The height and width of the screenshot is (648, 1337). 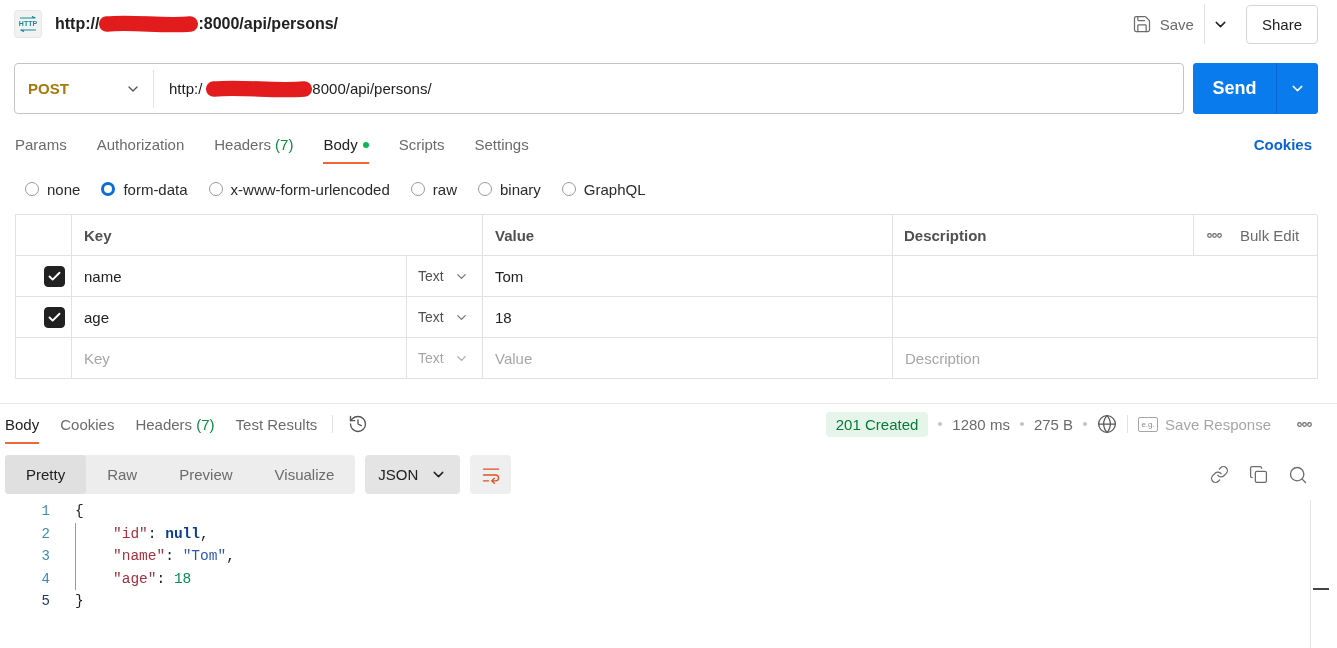 What do you see at coordinates (1253, 235) in the screenshot?
I see `bulk-edit-button: Bulk Edit` at bounding box center [1253, 235].